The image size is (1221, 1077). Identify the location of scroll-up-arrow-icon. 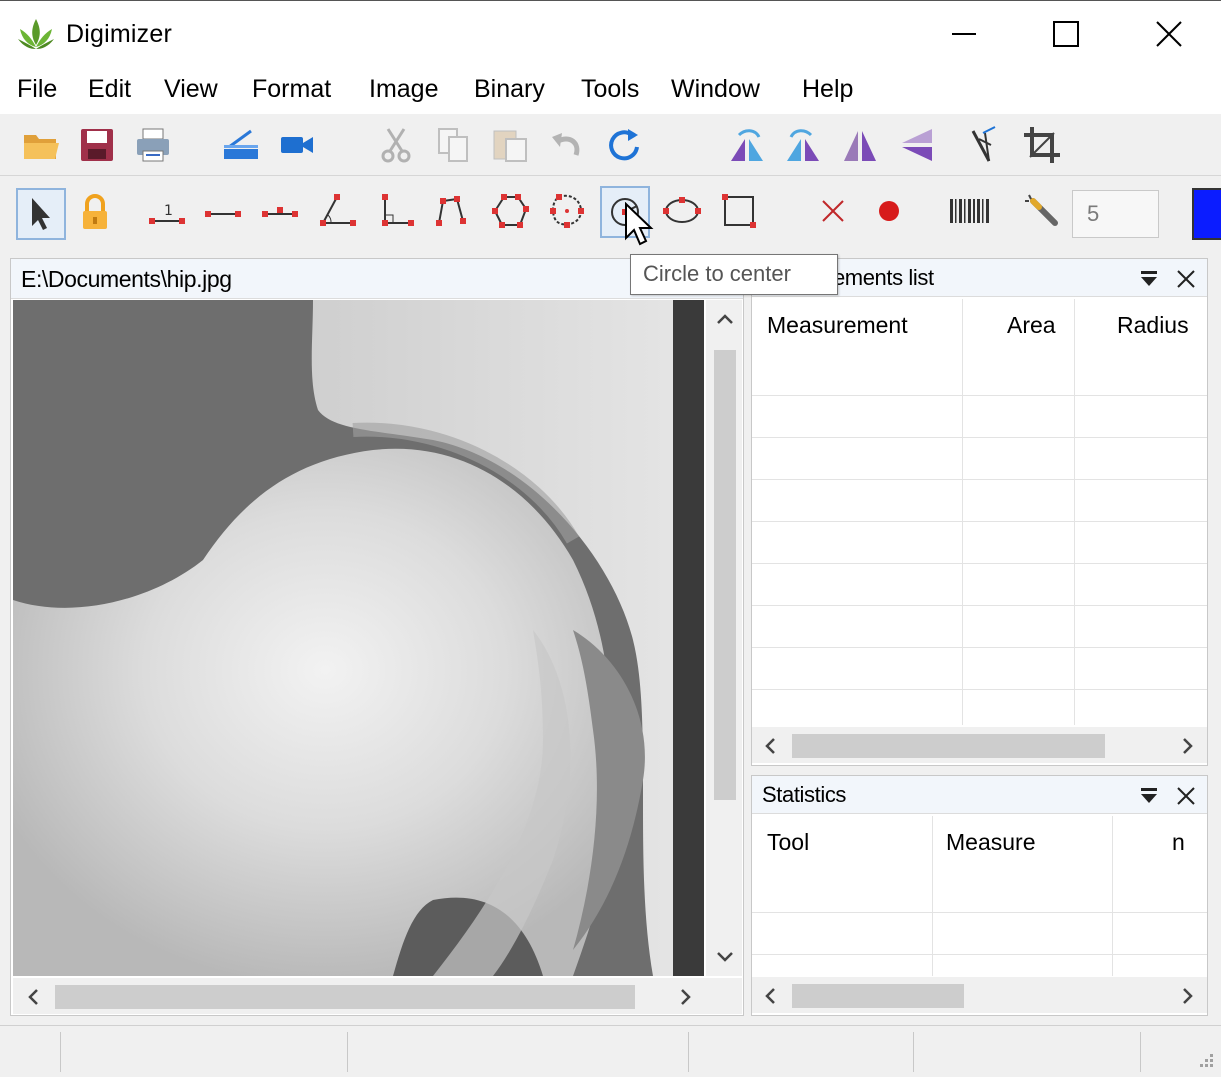
(725, 319).